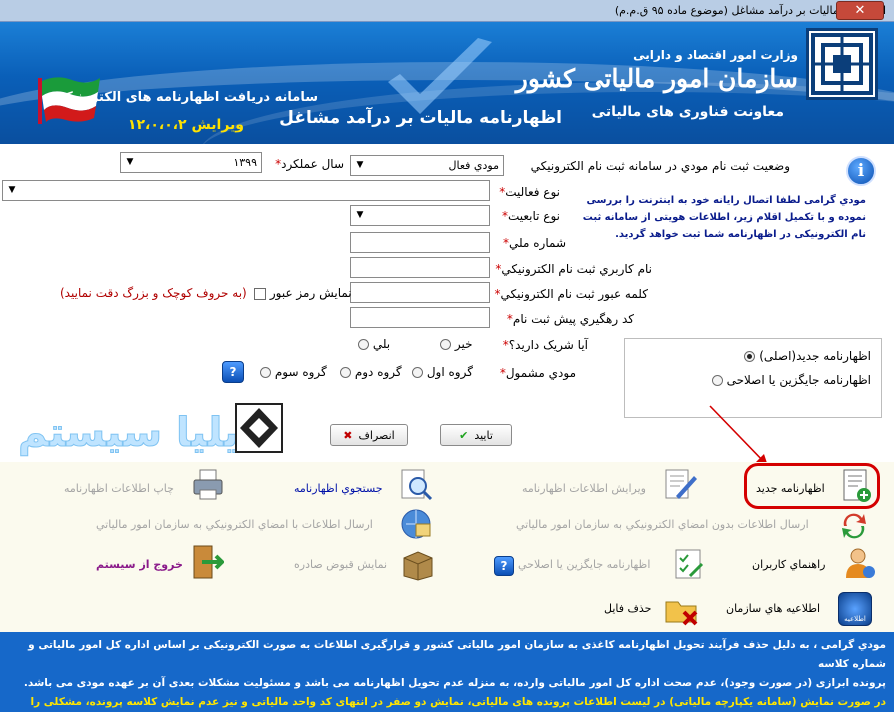 This screenshot has height=712, width=894. What do you see at coordinates (260, 293) in the screenshot?
I see `show-password-checkbox` at bounding box center [260, 293].